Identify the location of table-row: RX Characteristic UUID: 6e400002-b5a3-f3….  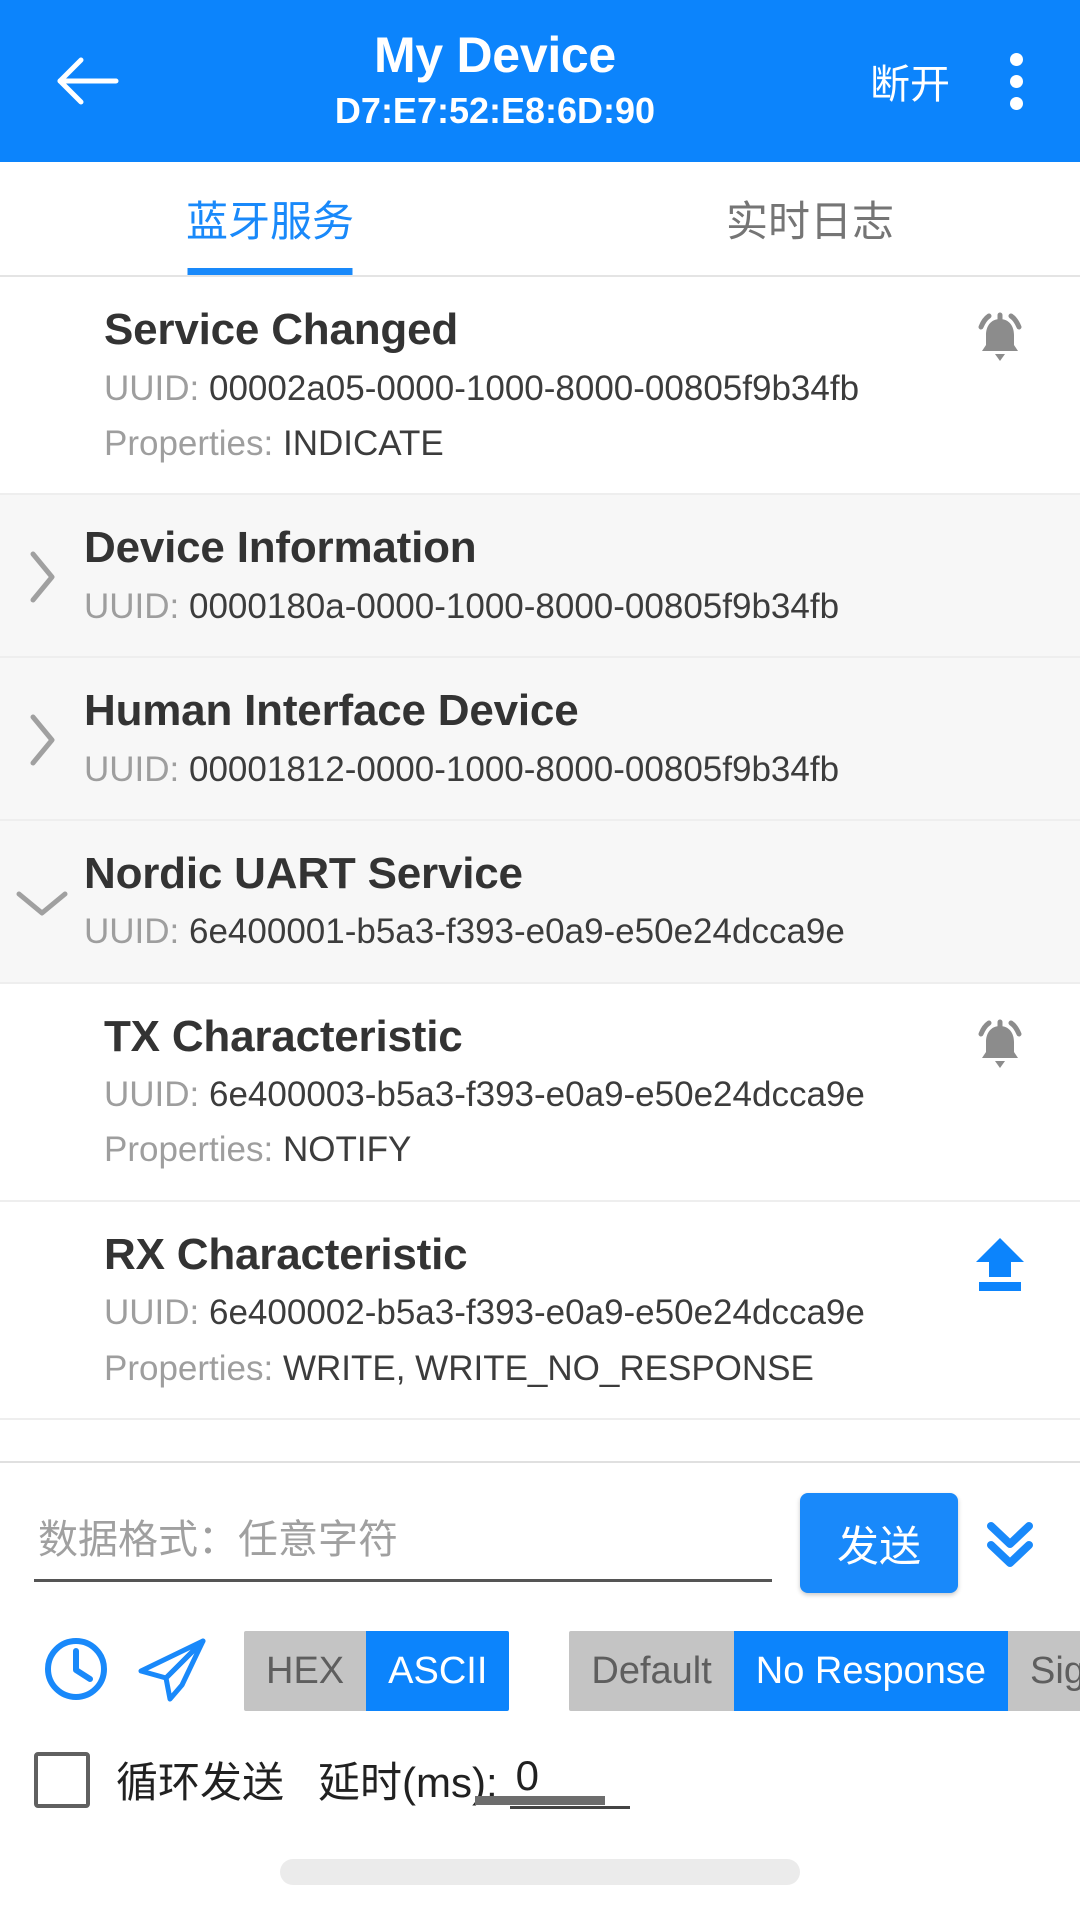
(540, 1311).